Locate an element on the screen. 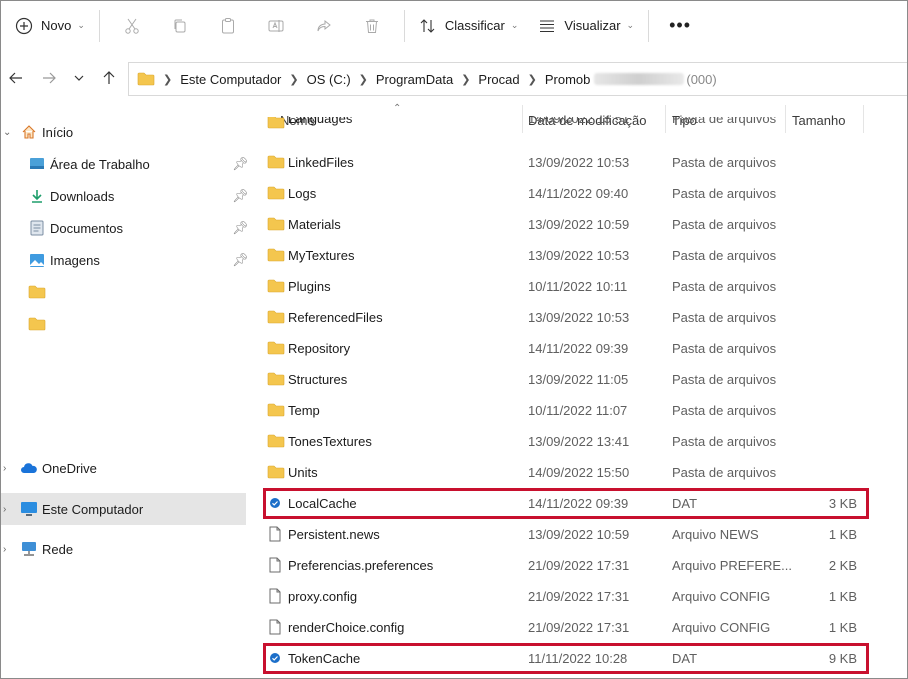 The height and width of the screenshot is (679, 908). file-row-logs: Logs 14/11/2022 09:40 Pasta de arquivos is located at coordinates (566, 193).